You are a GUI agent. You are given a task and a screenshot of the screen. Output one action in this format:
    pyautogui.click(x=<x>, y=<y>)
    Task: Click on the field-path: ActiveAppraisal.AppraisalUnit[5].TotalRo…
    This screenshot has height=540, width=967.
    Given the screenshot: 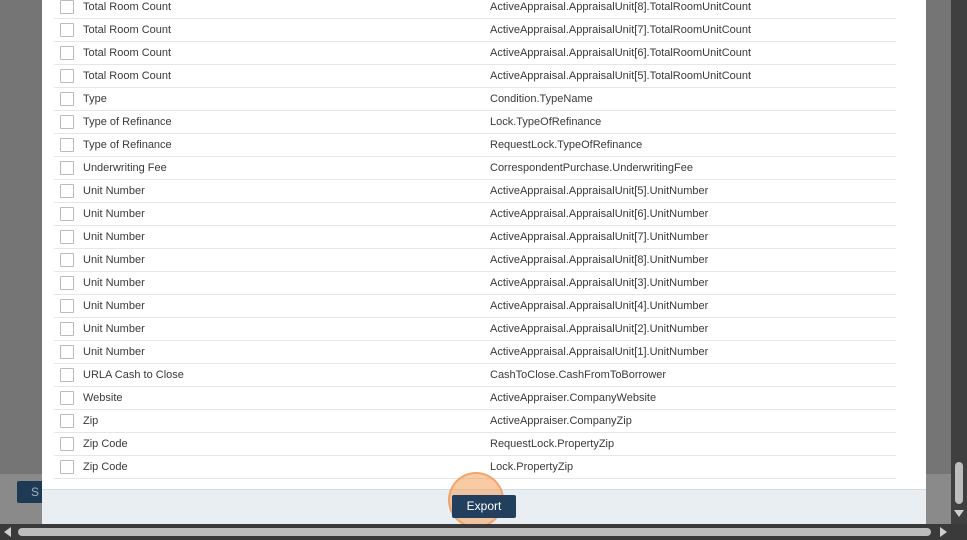 What is the action you would take?
    pyautogui.click(x=621, y=76)
    